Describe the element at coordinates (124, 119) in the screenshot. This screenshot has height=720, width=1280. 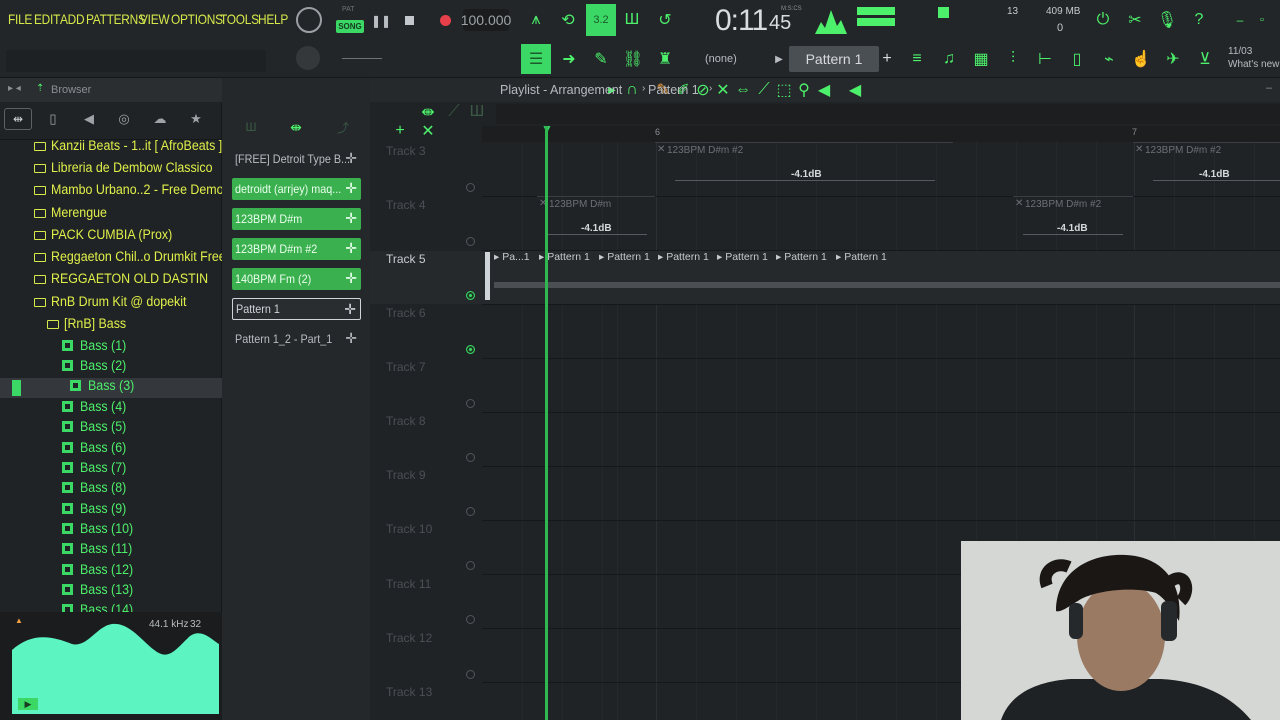
I see `browser-globe-icon: ◎` at that location.